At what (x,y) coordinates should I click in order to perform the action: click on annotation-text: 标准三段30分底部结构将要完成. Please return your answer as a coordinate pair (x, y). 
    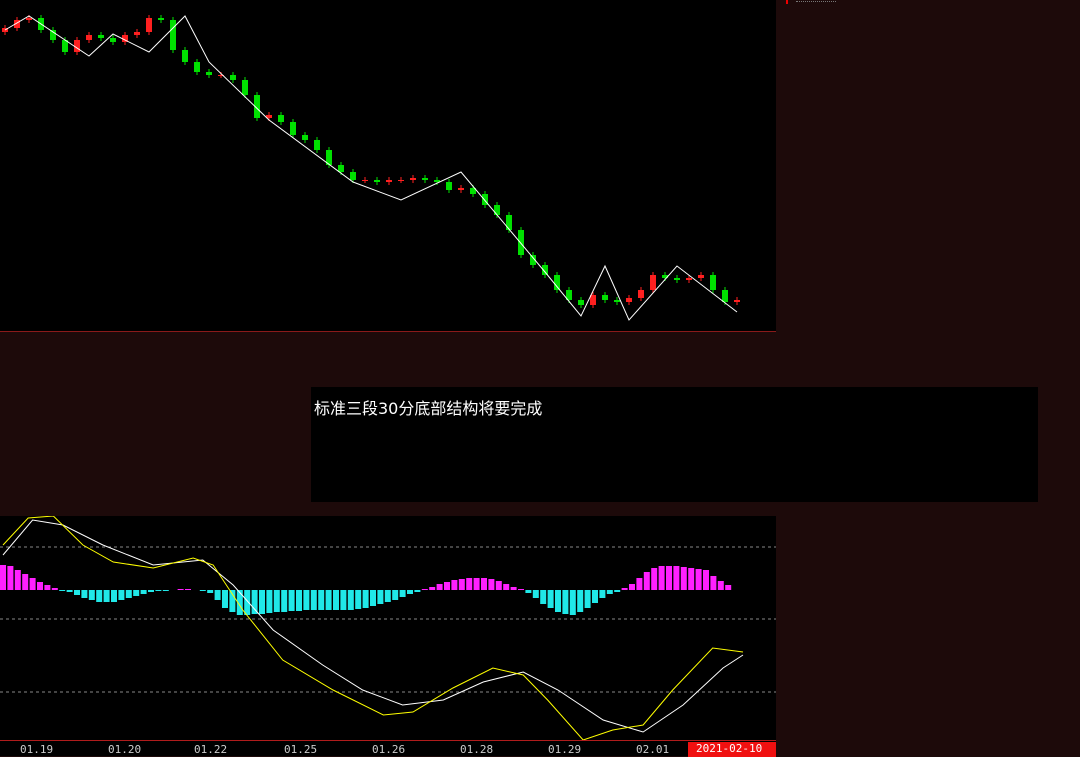
    Looking at the image, I should click on (428, 408).